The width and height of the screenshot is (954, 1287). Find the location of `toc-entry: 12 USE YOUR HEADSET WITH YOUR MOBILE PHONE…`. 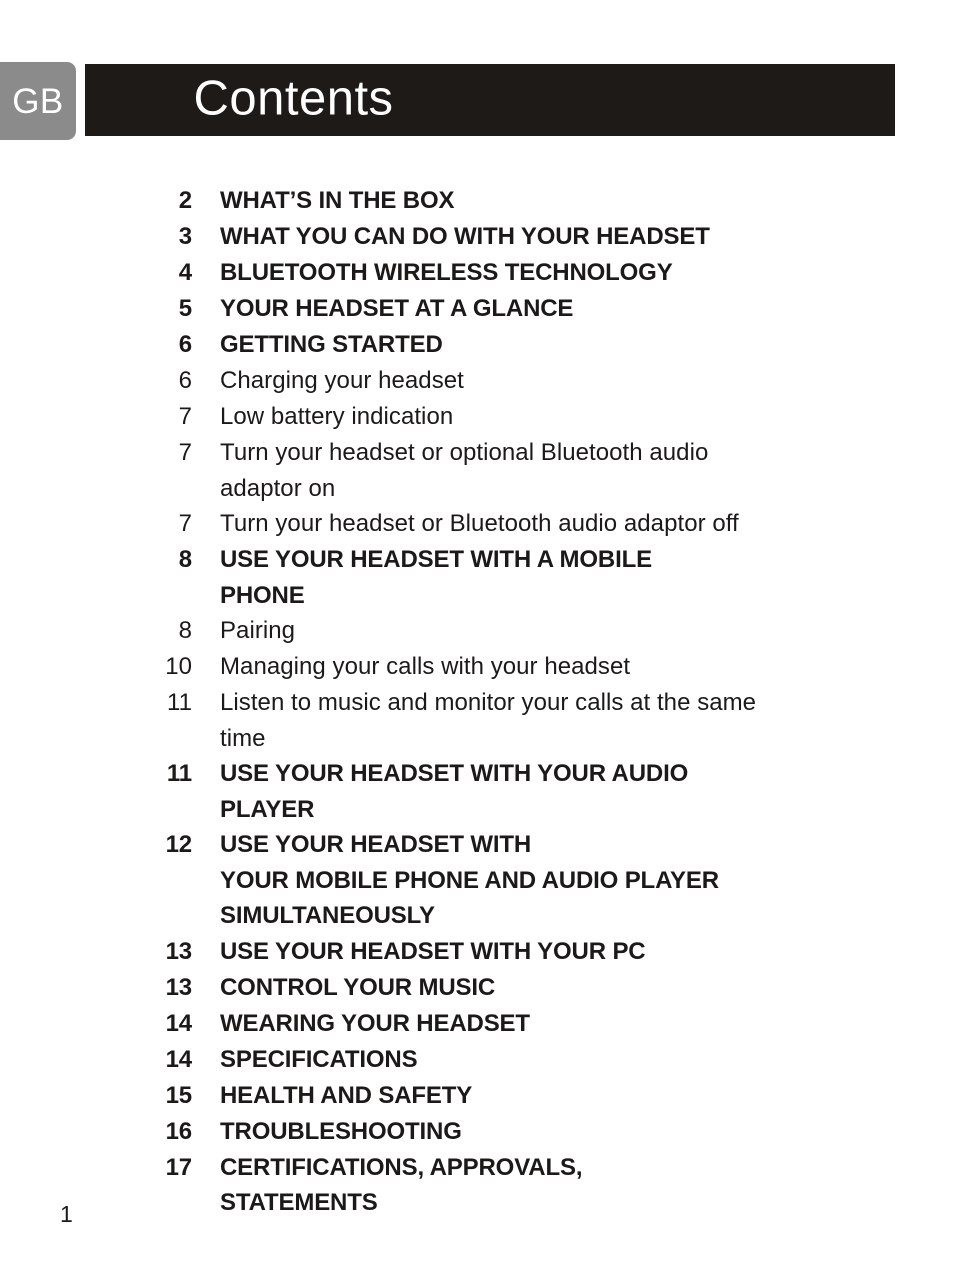

toc-entry: 12 USE YOUR HEADSET WITH YOUR MOBILE PHONE… is located at coordinates (477, 880).